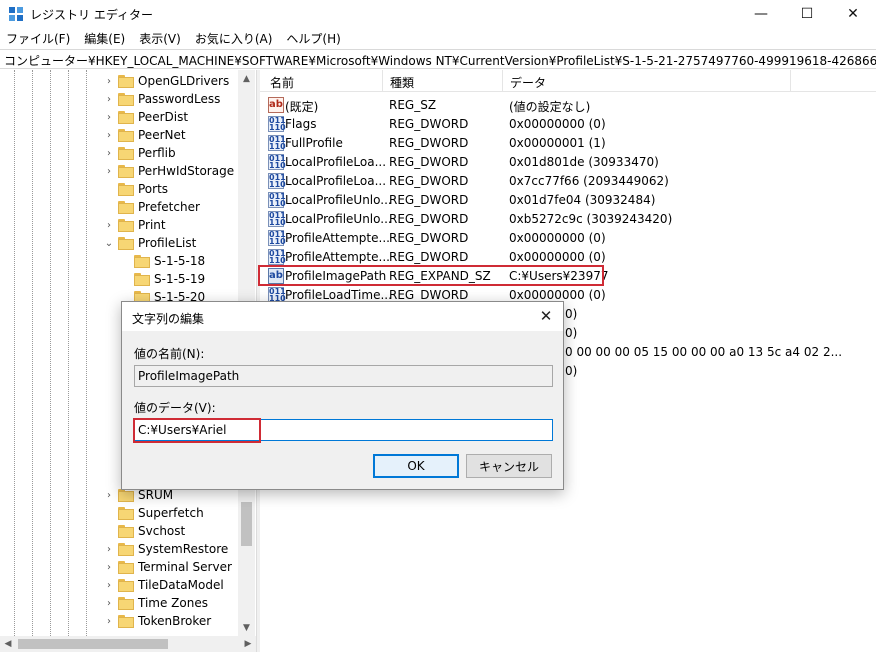  I want to click on tree-item-label: SRUM, so click(156, 495).